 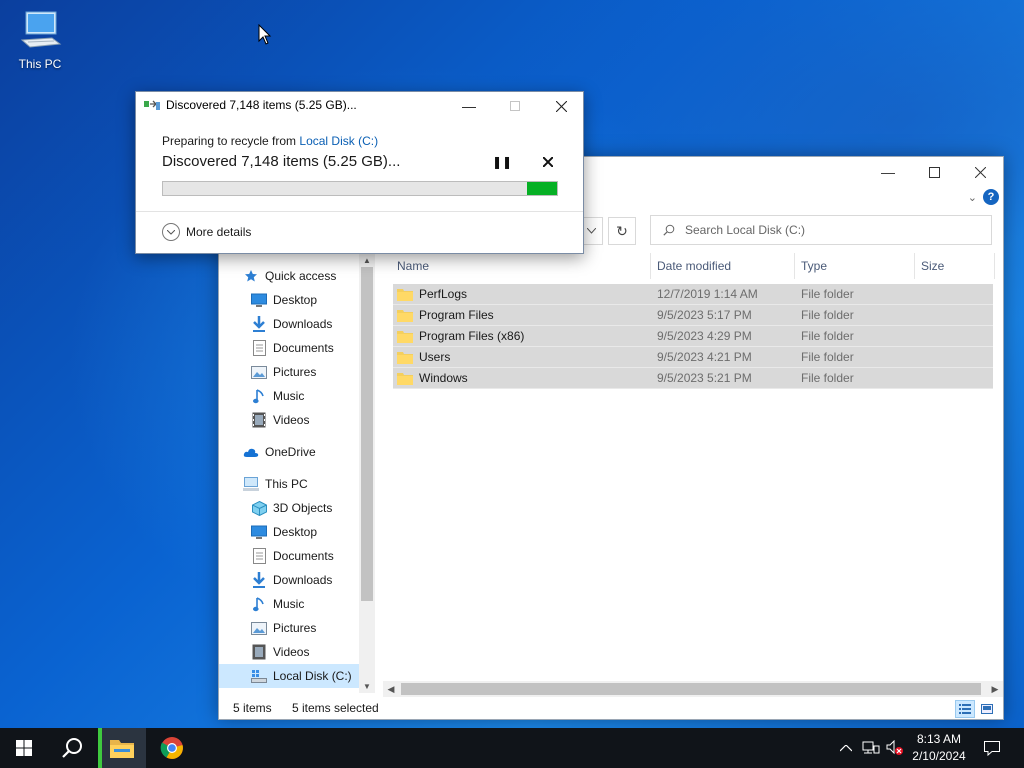 I want to click on nav-local-disk-c: Local Disk (C:), so click(x=289, y=676).